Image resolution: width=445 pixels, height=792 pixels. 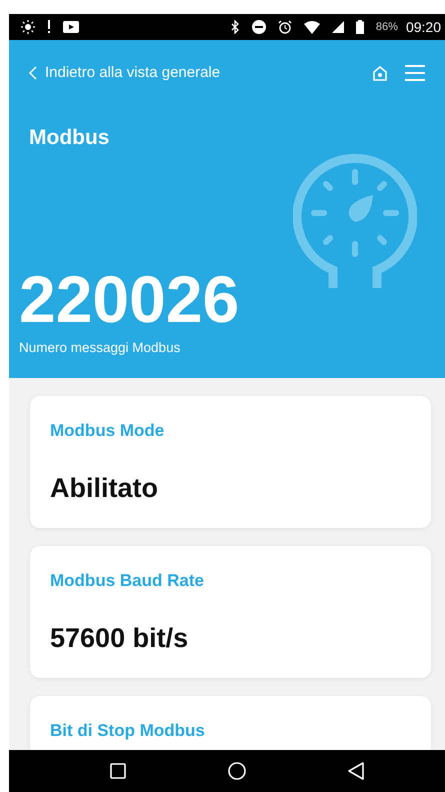 I want to click on page-title: Modbus, so click(x=69, y=137).